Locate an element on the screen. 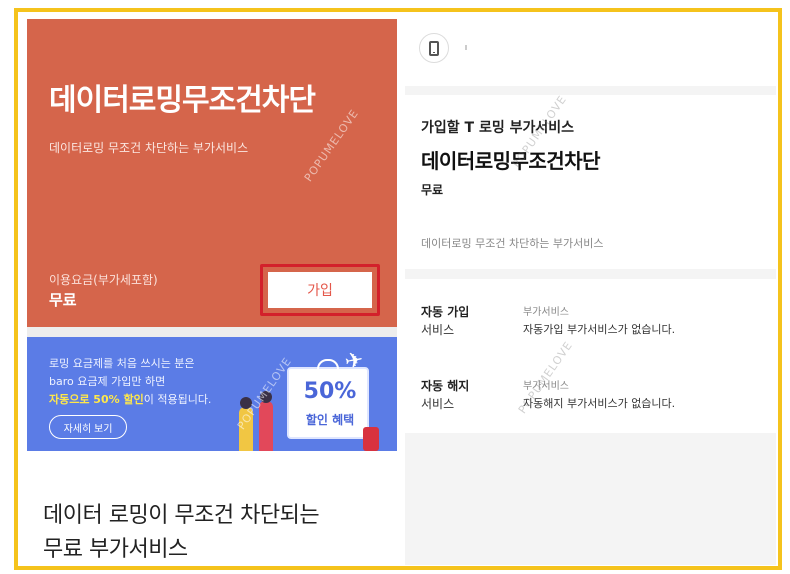 This screenshot has width=790, height=574. auto-join-message: 자동가입 부가서비스가 없습니다. is located at coordinates (599, 329).